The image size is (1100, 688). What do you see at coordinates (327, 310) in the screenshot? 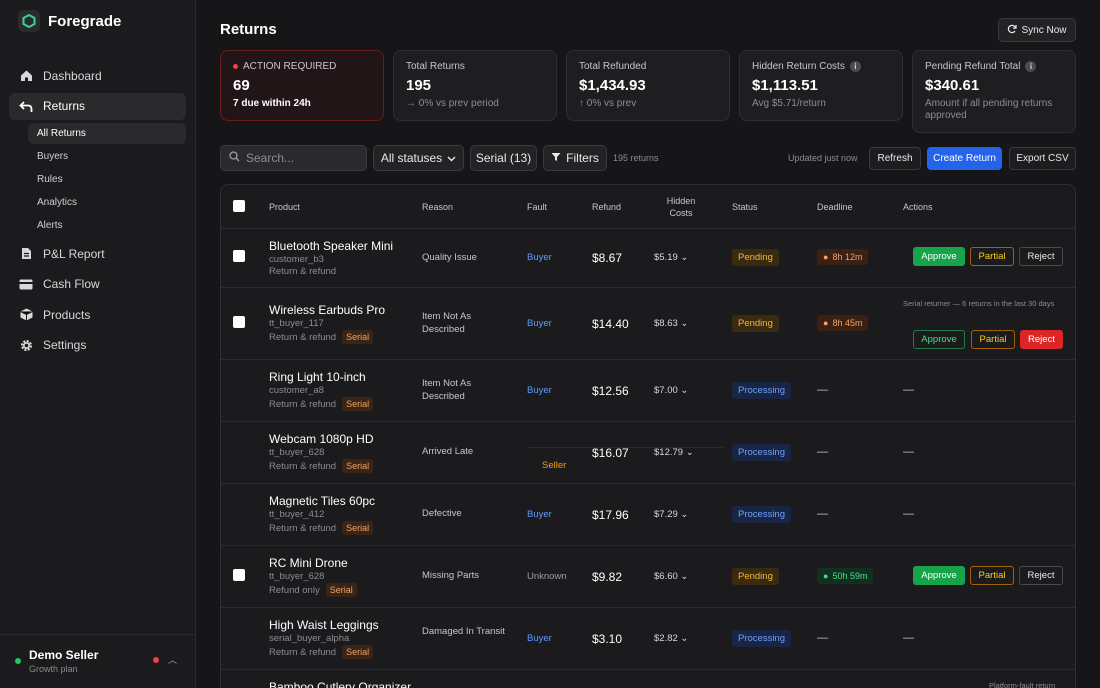
I see `product-name: Wireless Earbuds Pro` at bounding box center [327, 310].